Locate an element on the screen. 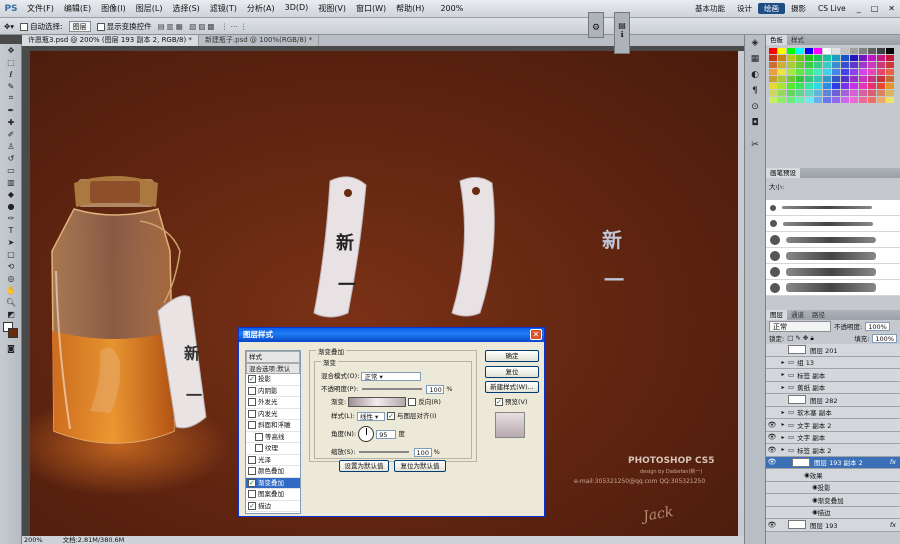  blend-mode-select: 正常 ▾ is located at coordinates (391, 376).